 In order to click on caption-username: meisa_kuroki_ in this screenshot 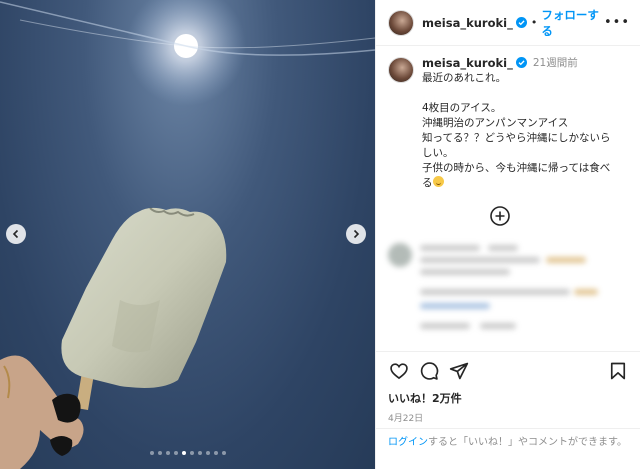, I will do `click(467, 63)`.